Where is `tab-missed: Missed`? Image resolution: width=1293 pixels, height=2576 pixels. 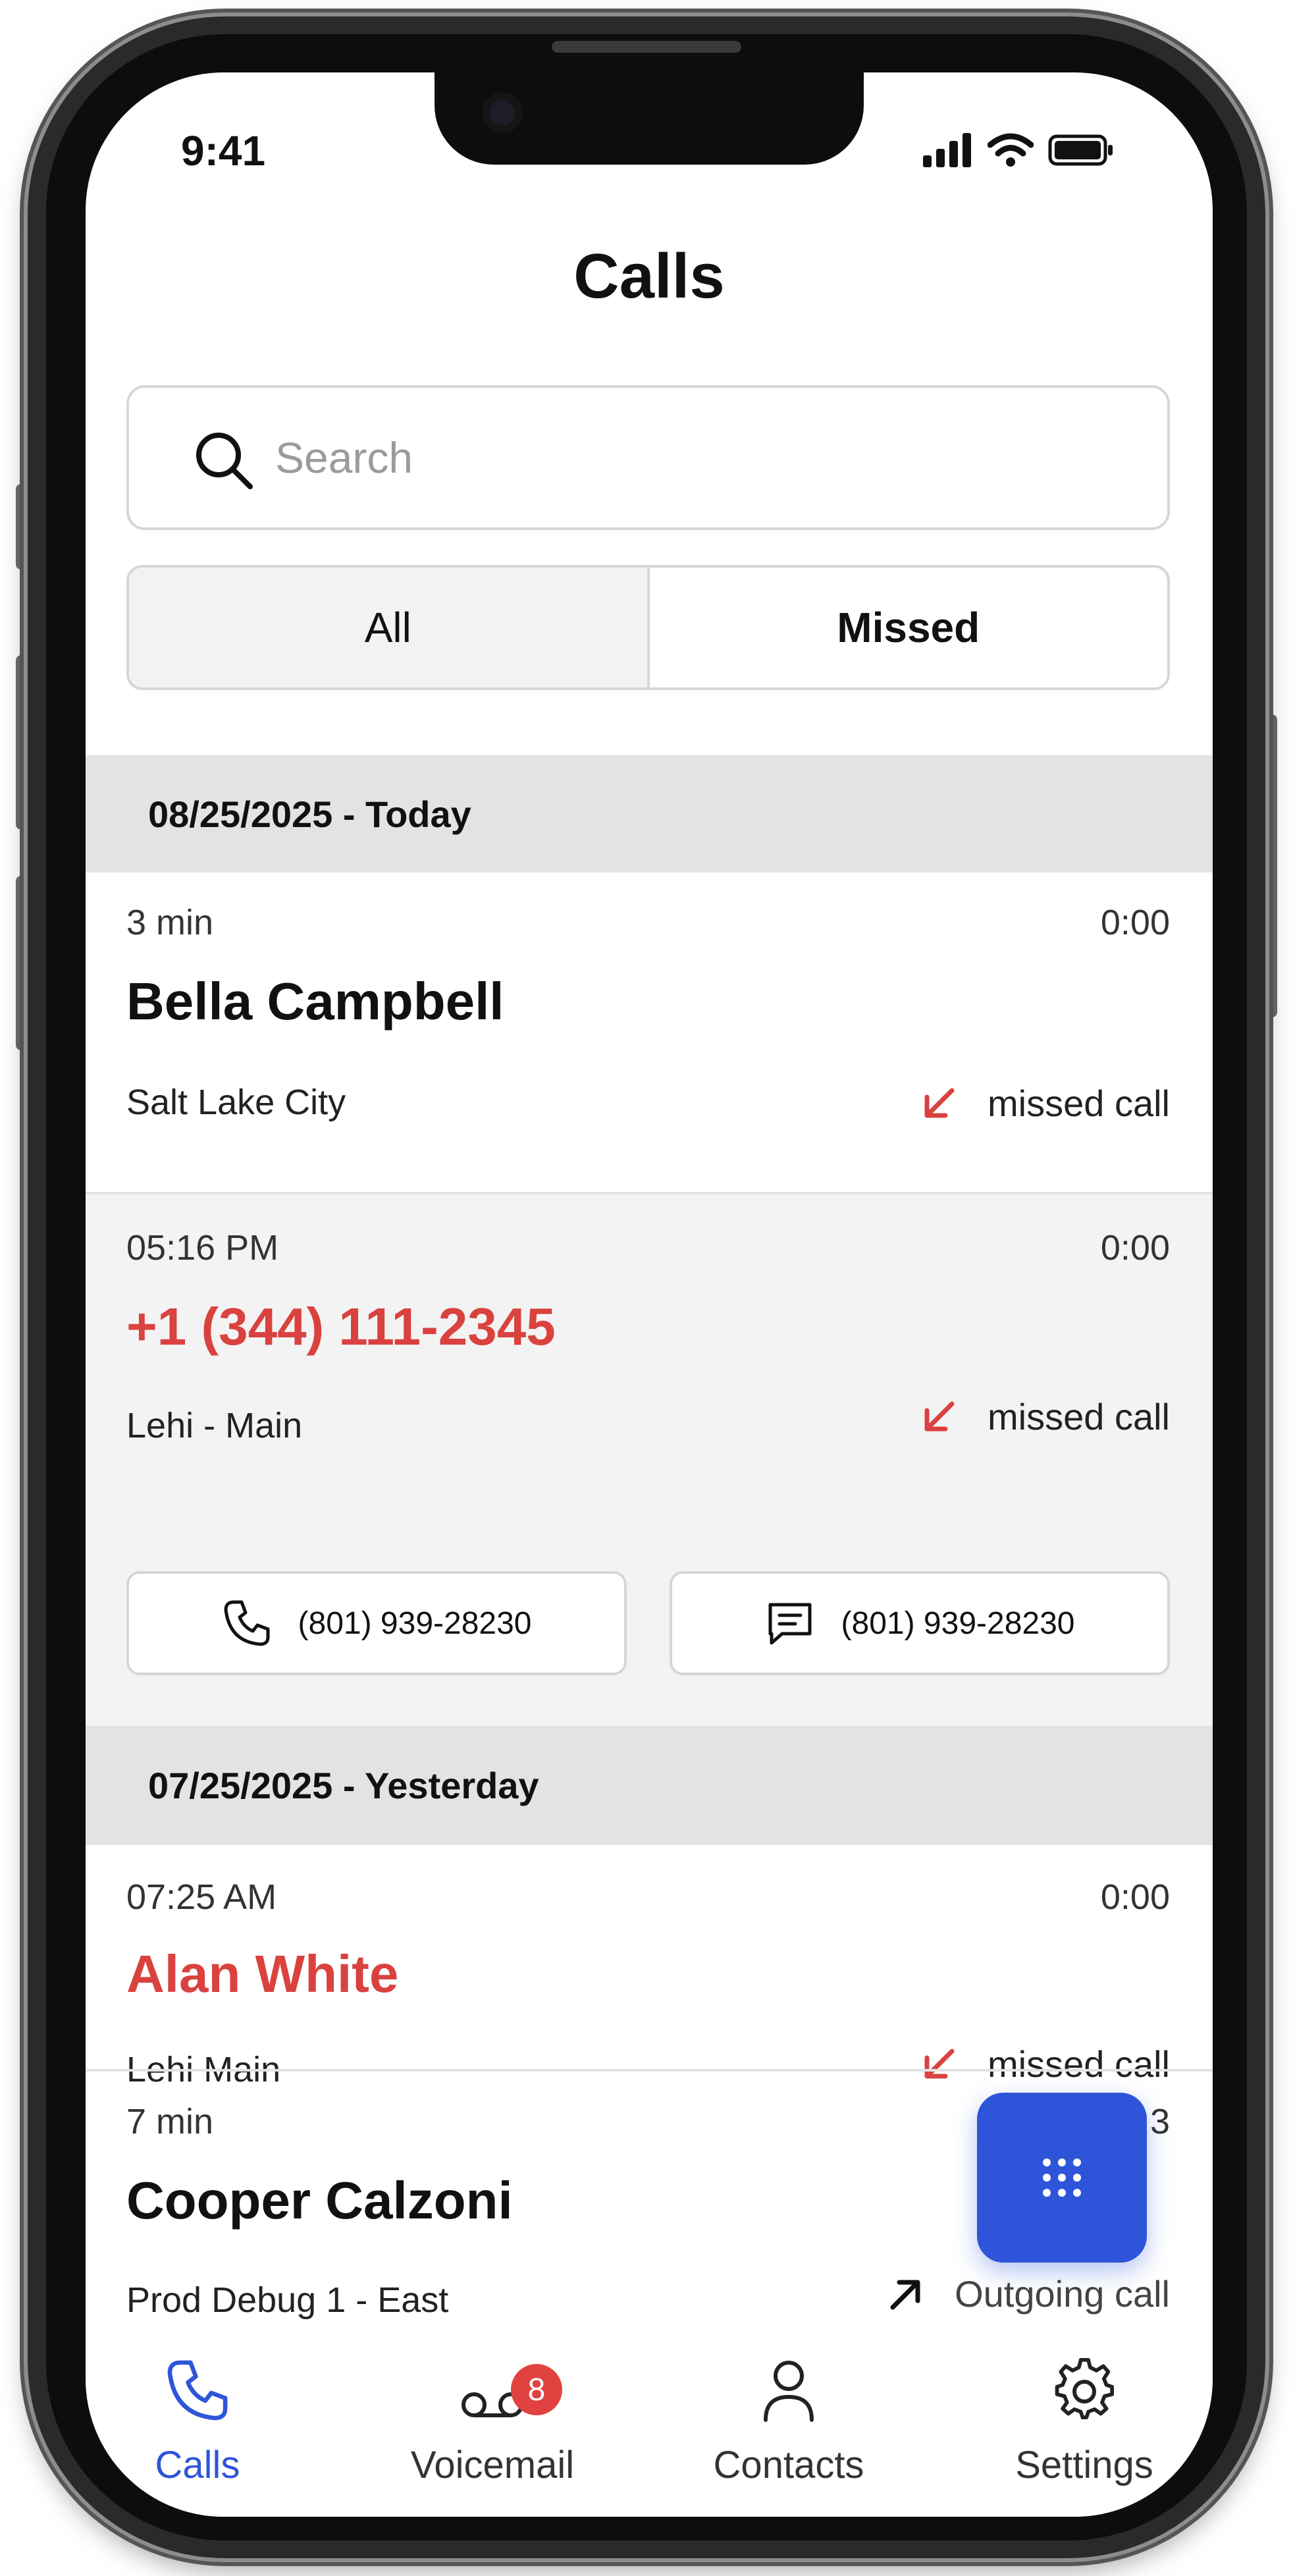 tab-missed: Missed is located at coordinates (908, 627).